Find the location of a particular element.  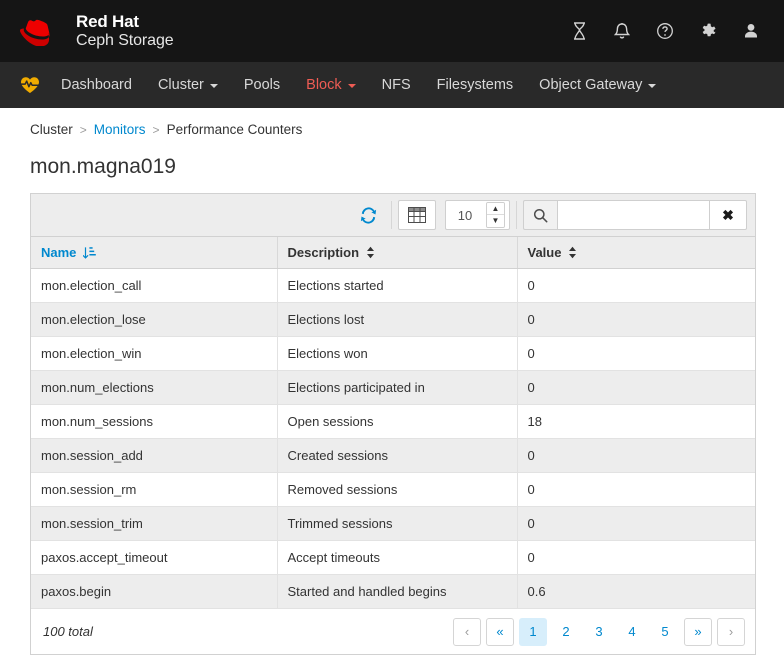

page-size-stepper: ▲ ▼ is located at coordinates (477, 215).